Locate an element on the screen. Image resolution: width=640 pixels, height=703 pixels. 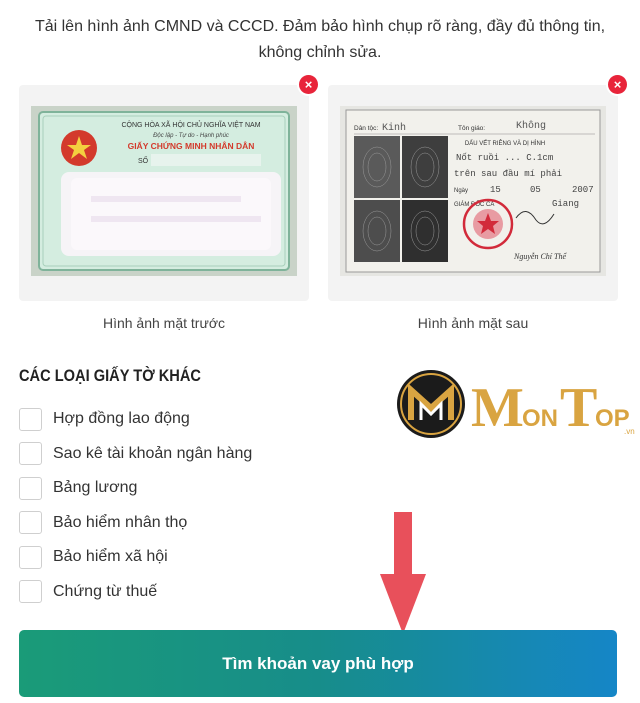
svg-text: .vn is located at coordinates (629, 431).